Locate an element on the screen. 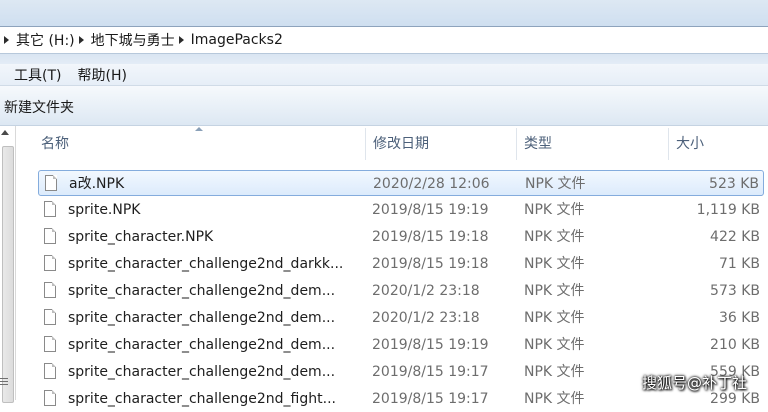 This screenshot has width=768, height=412. file-size: 1,119 KB is located at coordinates (728, 210).